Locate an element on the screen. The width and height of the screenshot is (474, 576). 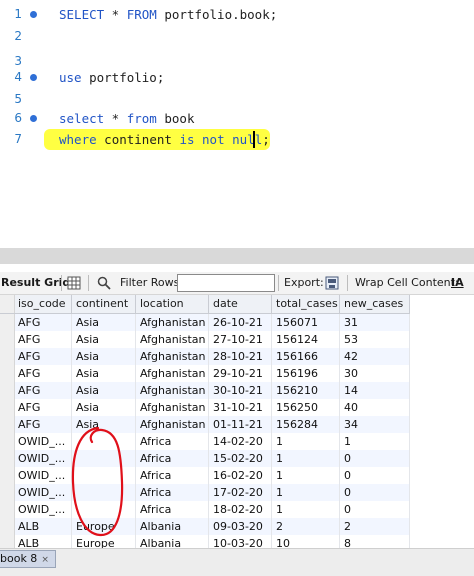
table-row: ALB Europe Albania 09-03-20 2 2 is located at coordinates (205, 526).